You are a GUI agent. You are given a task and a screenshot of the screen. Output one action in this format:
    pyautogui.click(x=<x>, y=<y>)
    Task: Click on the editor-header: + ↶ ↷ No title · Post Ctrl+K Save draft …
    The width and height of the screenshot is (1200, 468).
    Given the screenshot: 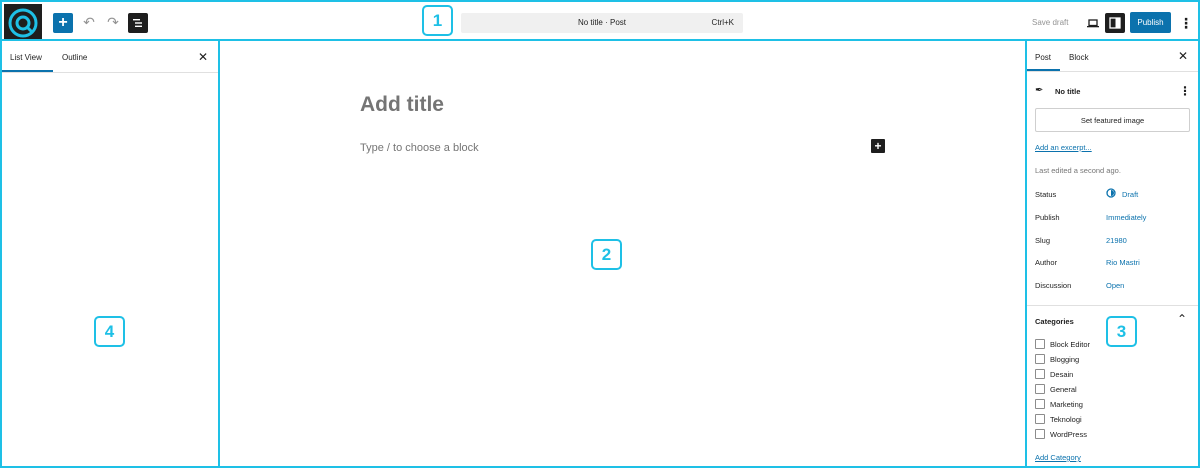 What is the action you would take?
    pyautogui.click(x=600, y=20)
    